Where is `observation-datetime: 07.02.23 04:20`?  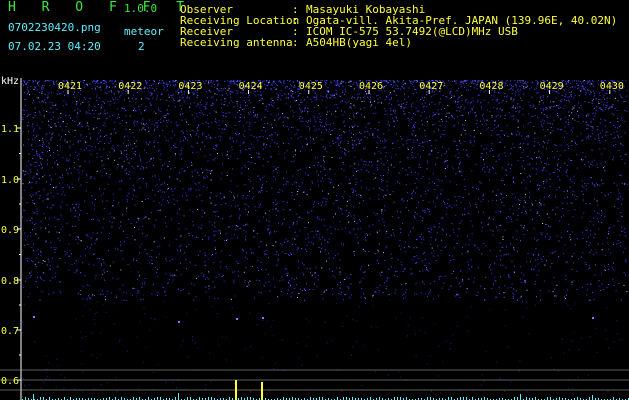 observation-datetime: 07.02.23 04:20 is located at coordinates (54, 46).